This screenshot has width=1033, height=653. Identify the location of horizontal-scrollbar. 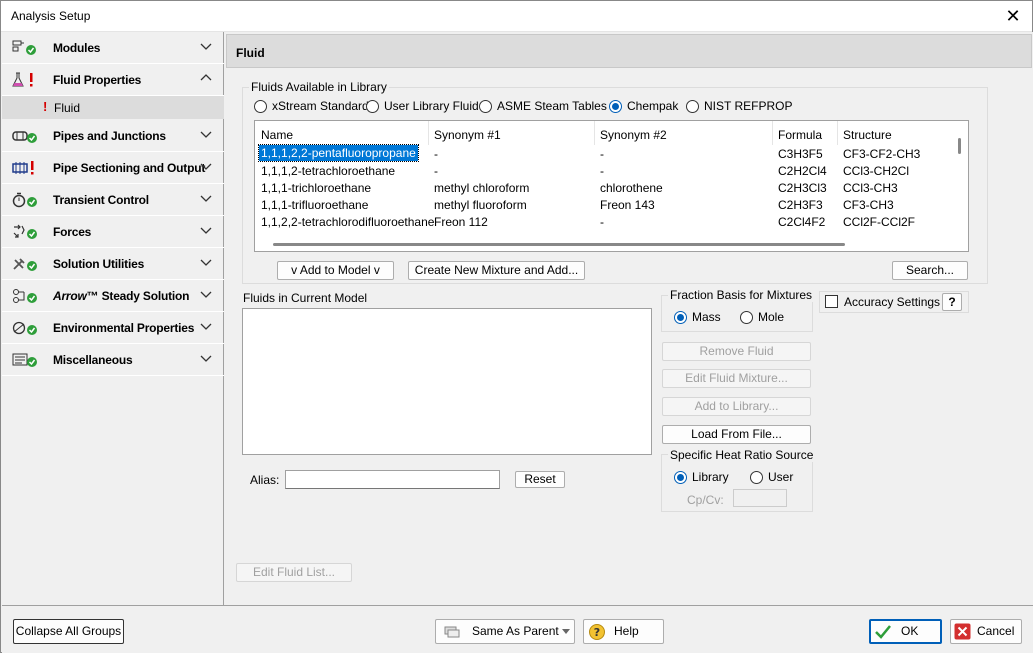
(605, 244).